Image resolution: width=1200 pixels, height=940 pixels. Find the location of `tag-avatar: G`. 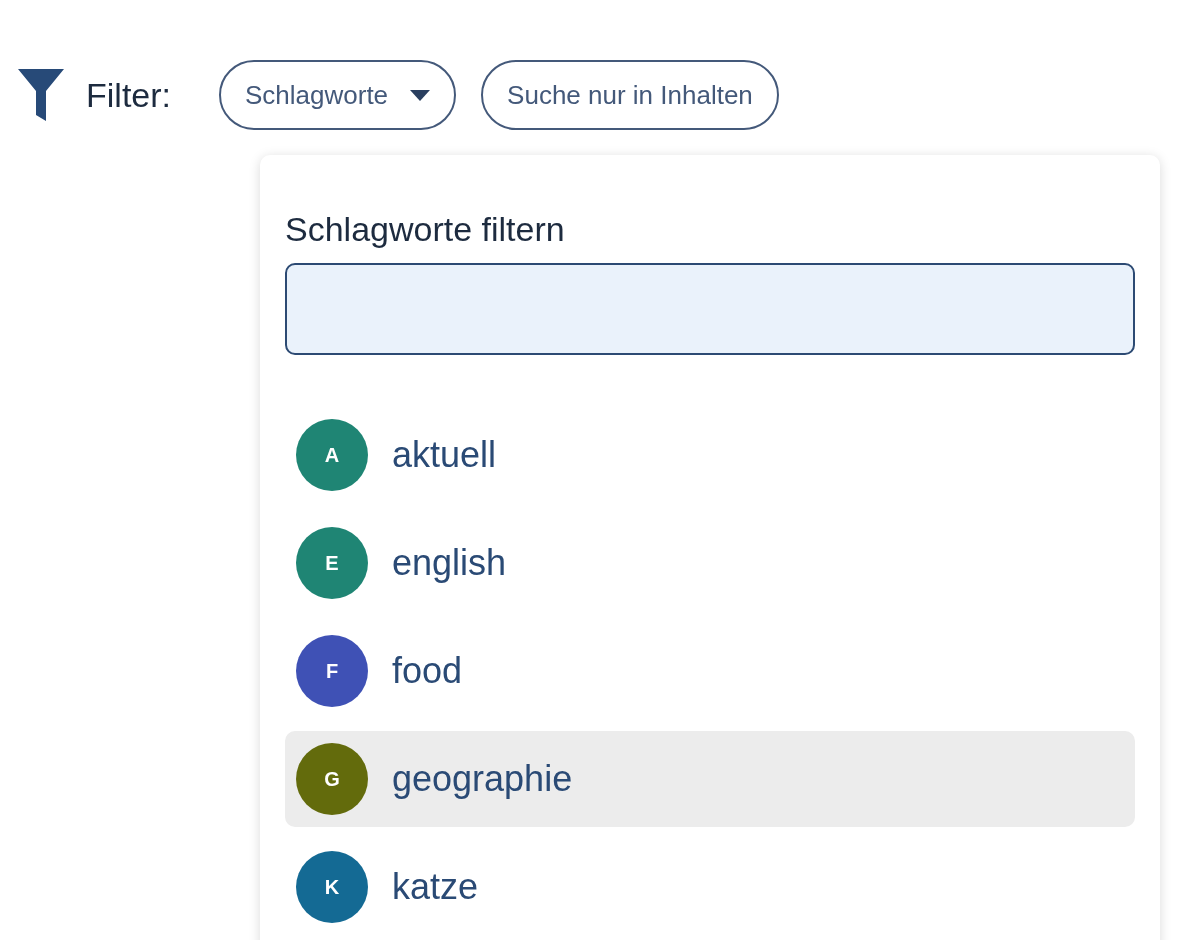

tag-avatar: G is located at coordinates (332, 779).